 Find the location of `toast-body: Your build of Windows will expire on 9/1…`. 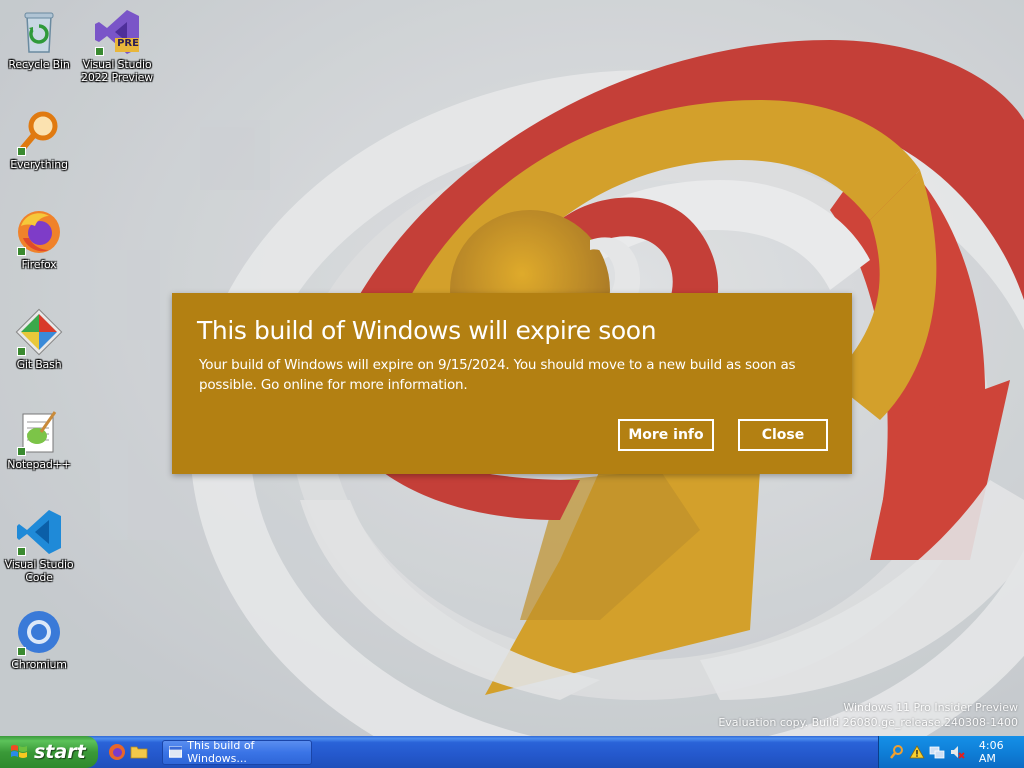

toast-body: Your build of Windows will expire on 9/1… is located at coordinates (497, 375).